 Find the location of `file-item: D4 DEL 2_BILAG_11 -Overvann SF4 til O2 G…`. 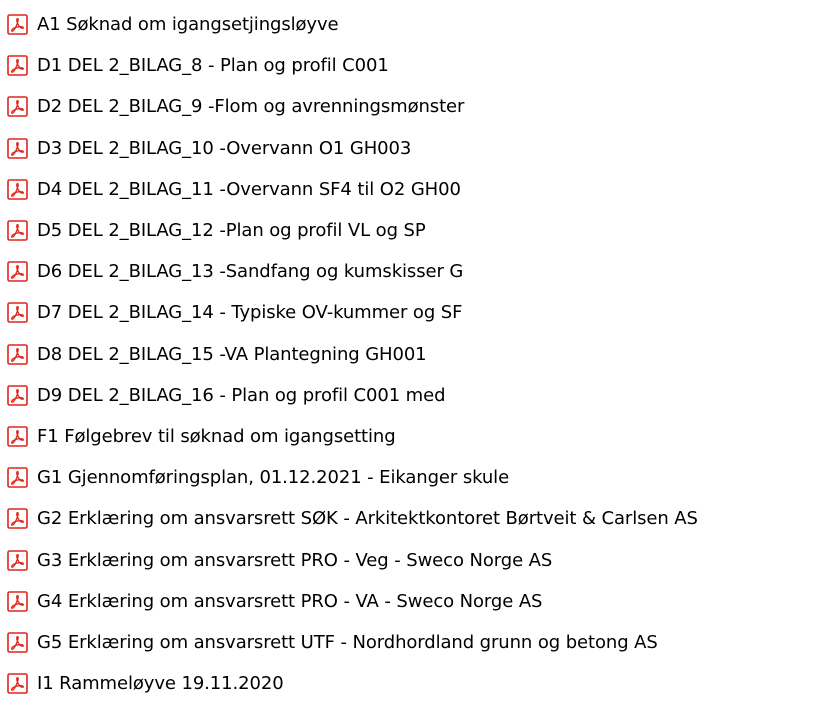

file-item: D4 DEL 2_BILAG_11 -Overvann SF4 til O2 G… is located at coordinates (410, 189).